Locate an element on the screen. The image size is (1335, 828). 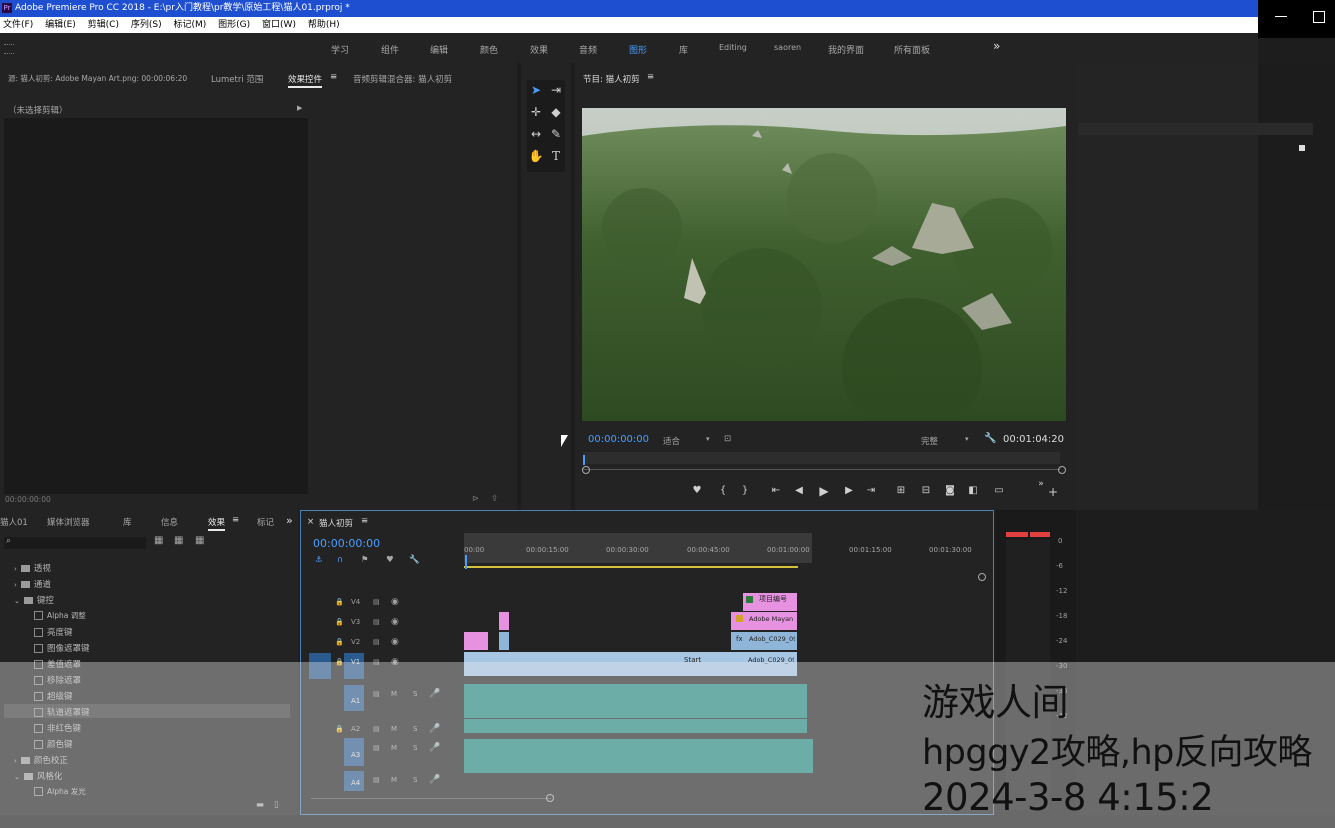
vr-video-icon: ▭ is located at coordinates (999, 490).